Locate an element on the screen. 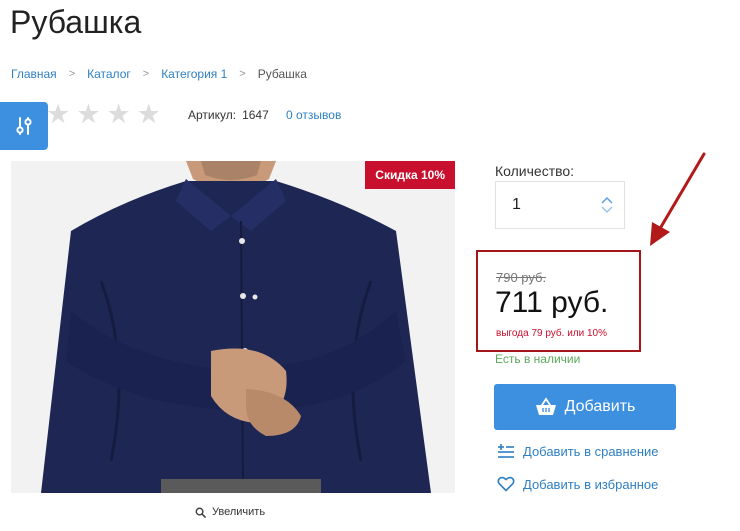 The image size is (740, 531). chevron-down-icon is located at coordinates (607, 210).